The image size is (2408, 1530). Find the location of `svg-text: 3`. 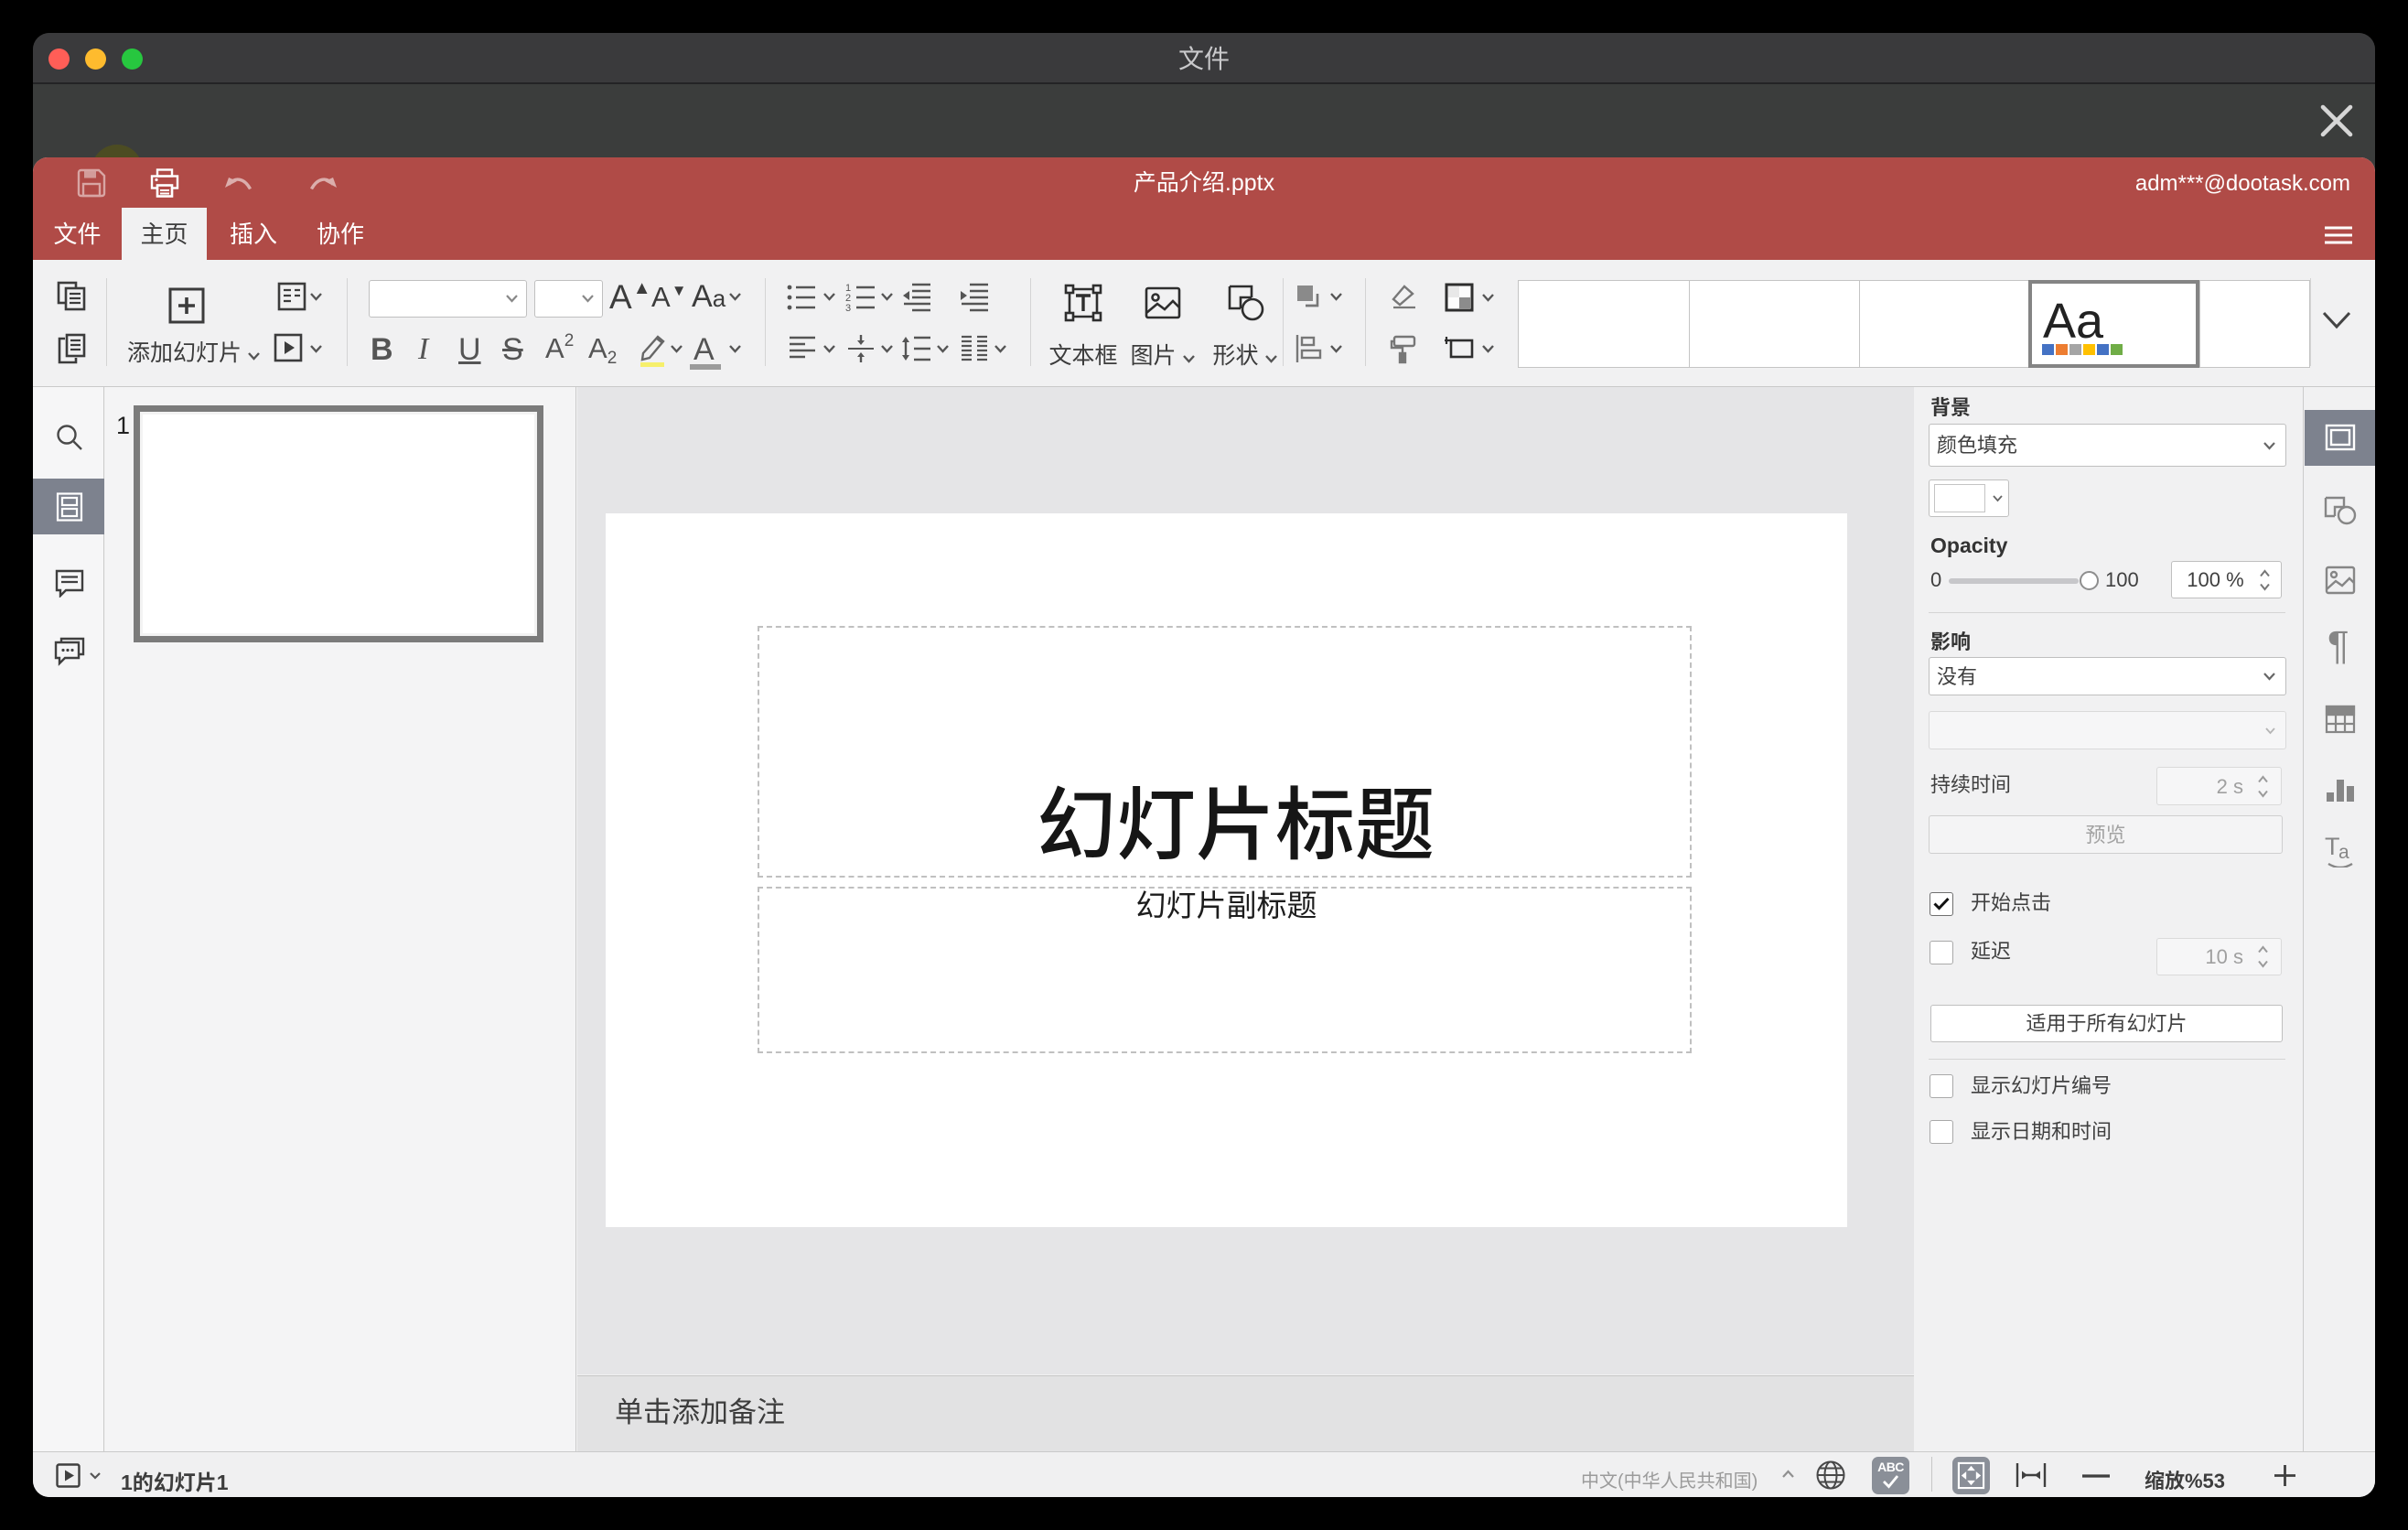

svg-text: 3 is located at coordinates (848, 308).